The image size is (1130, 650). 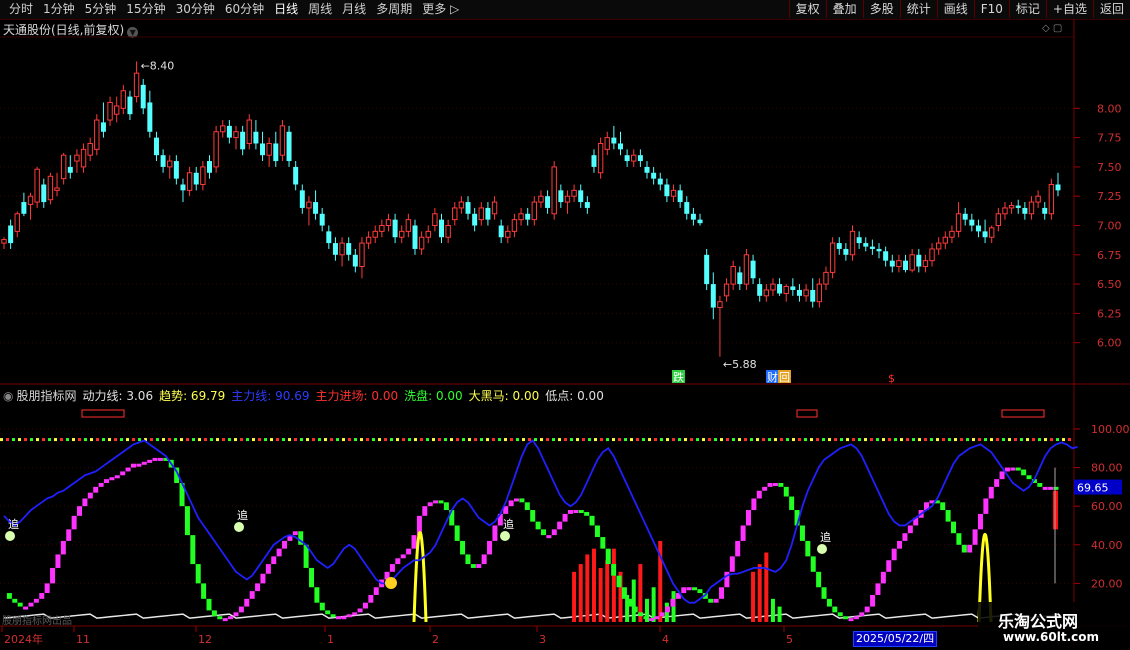 What do you see at coordinates (1038, 621) in the screenshot?
I see `watermark-site-name: 乐淘公式网` at bounding box center [1038, 621].